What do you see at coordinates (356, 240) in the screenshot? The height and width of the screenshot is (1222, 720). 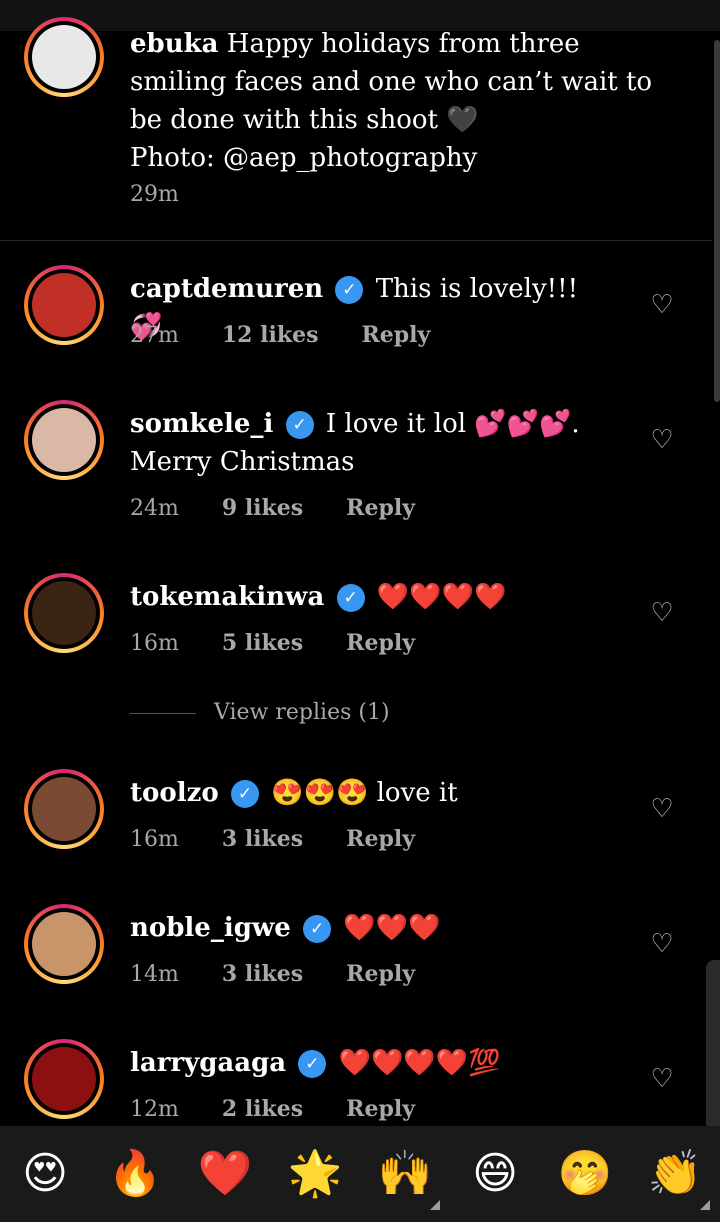 I see `divider` at bounding box center [356, 240].